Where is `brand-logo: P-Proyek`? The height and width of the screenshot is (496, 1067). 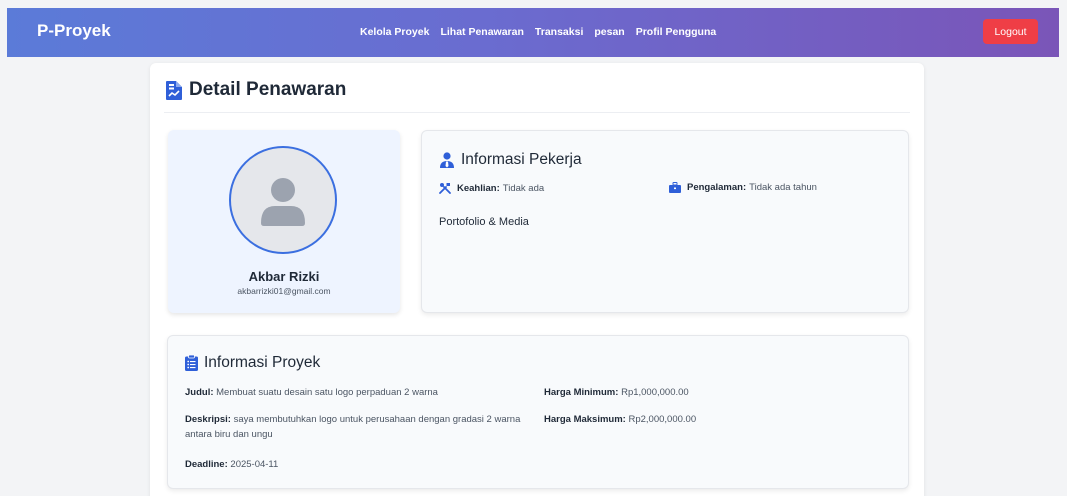 brand-logo: P-Proyek is located at coordinates (74, 31).